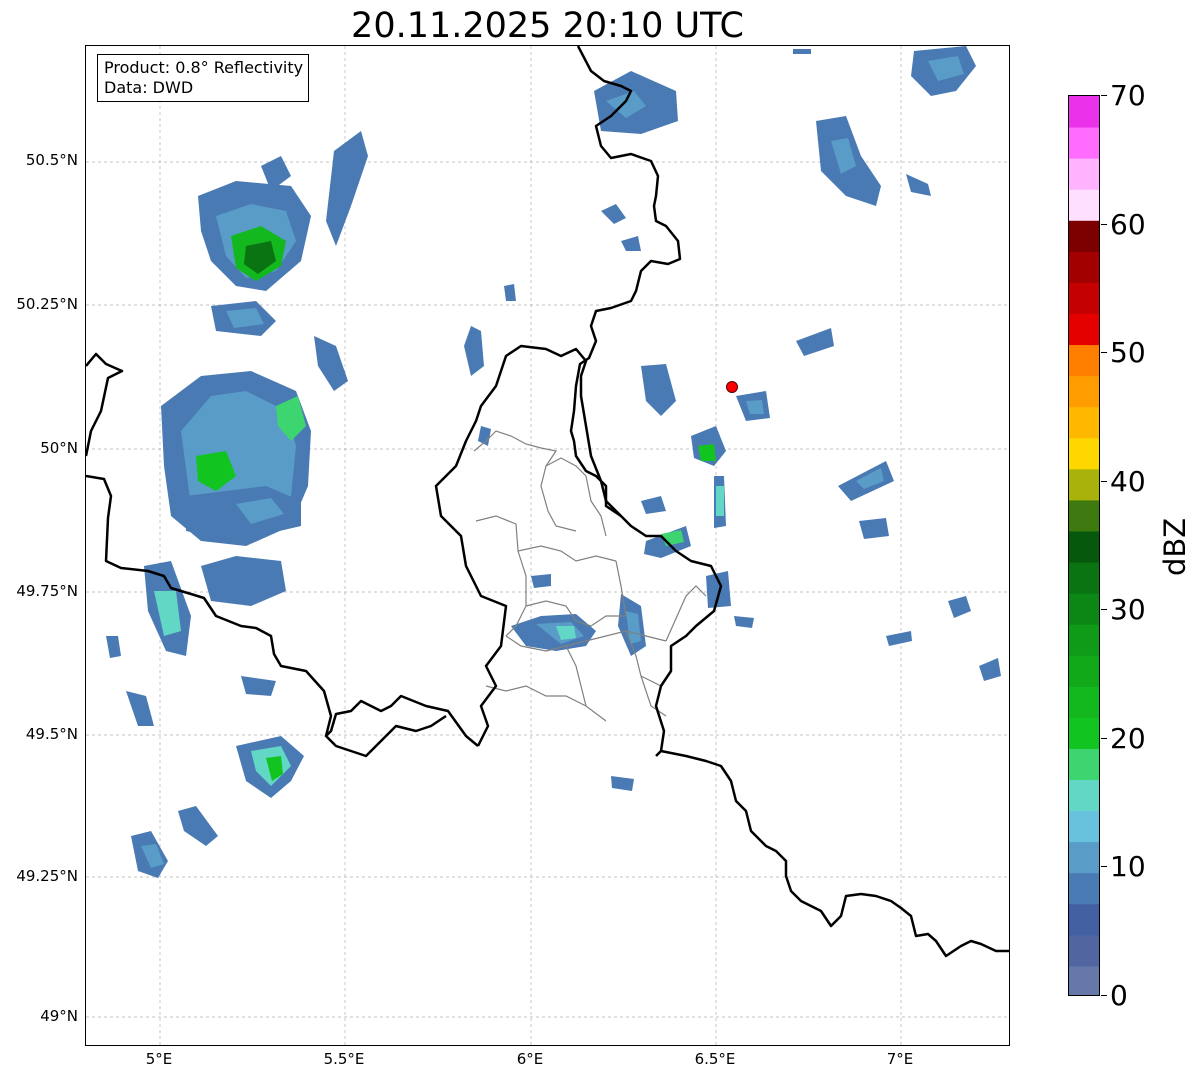 The image size is (1202, 1081). Describe the element at coordinates (51, 160) in the screenshot. I see `lat-label: 50.5°N` at that location.